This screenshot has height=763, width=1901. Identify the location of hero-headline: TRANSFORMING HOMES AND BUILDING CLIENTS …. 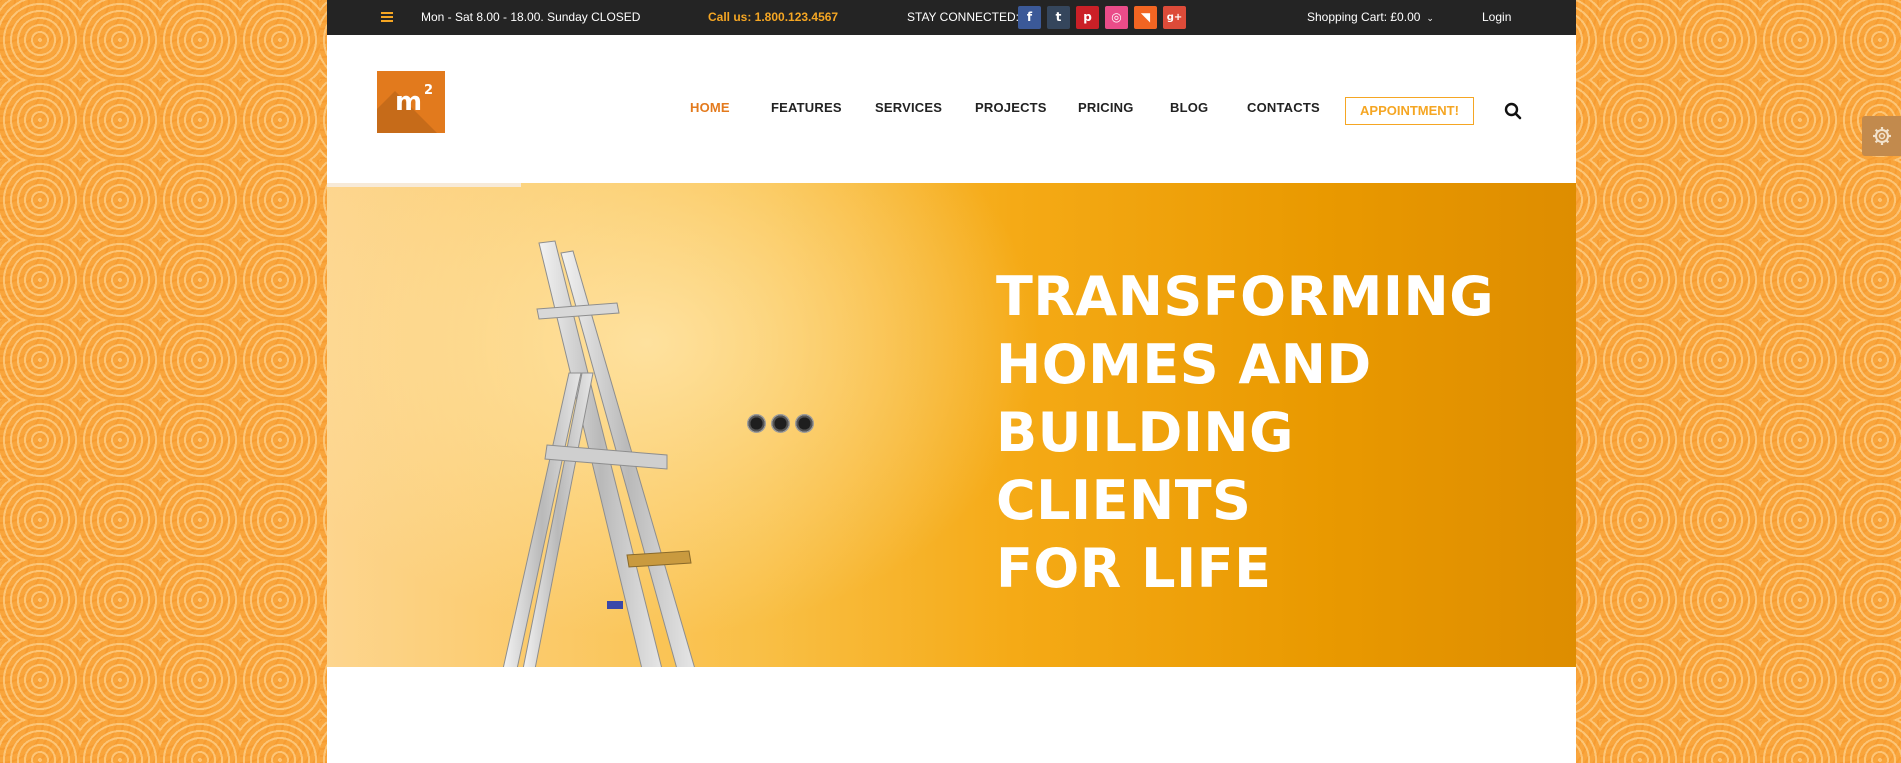
(1266, 433).